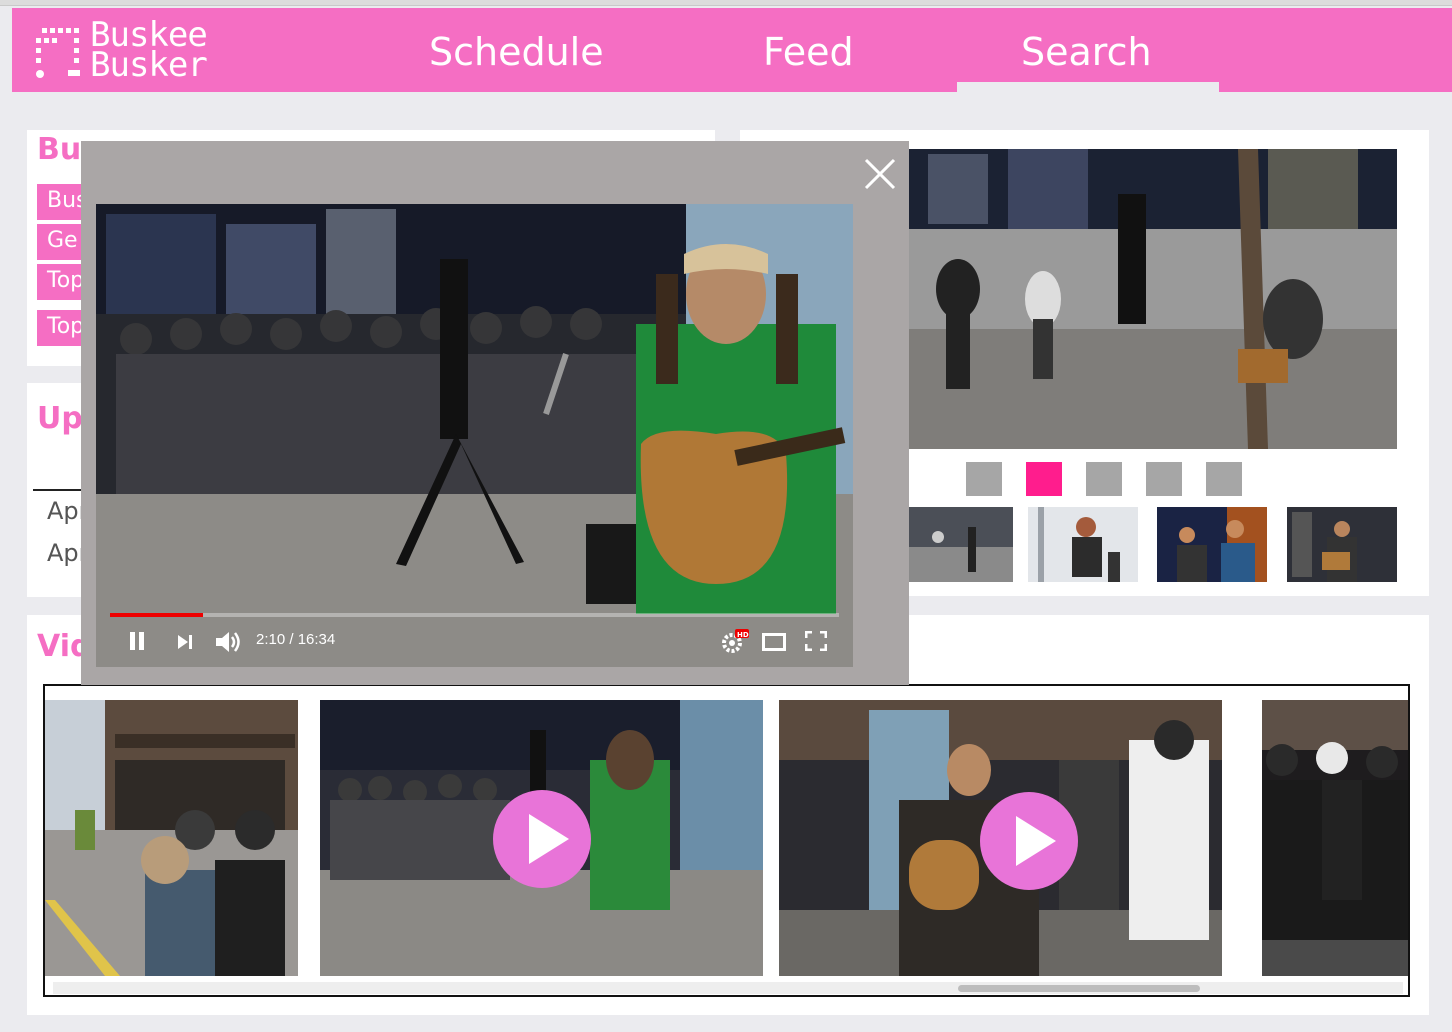 This screenshot has width=1452, height=1032. Describe the element at coordinates (880, 174) in the screenshot. I see `close-icon` at that location.